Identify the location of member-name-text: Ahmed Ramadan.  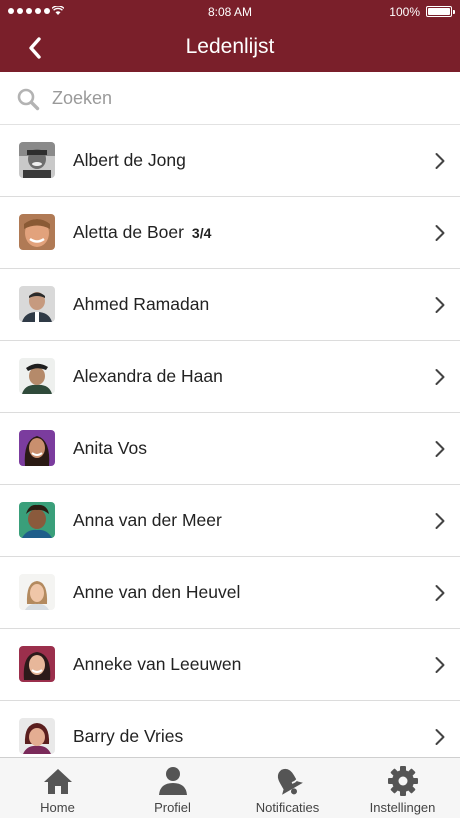
(141, 304).